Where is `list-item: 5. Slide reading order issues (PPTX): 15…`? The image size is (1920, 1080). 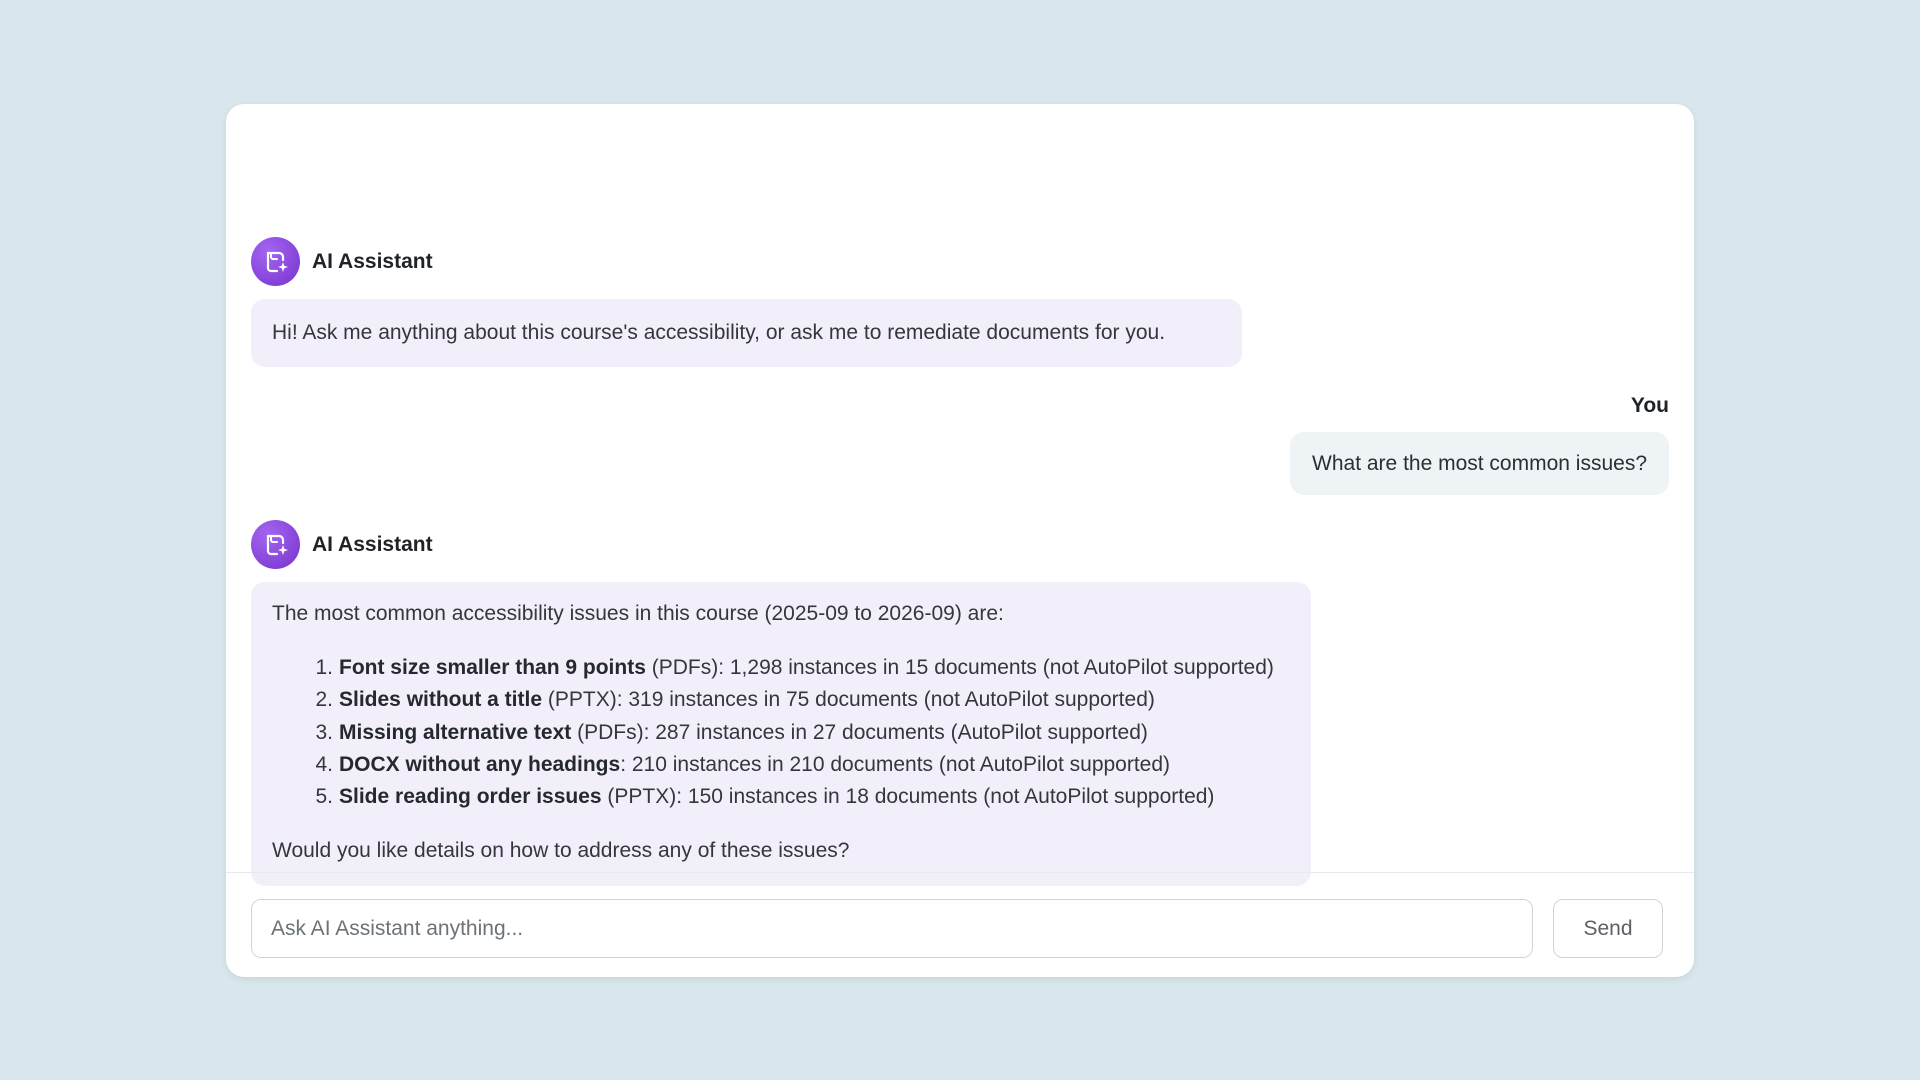
list-item: 5. Slide reading order issues (PPTX): 15… is located at coordinates (781, 797).